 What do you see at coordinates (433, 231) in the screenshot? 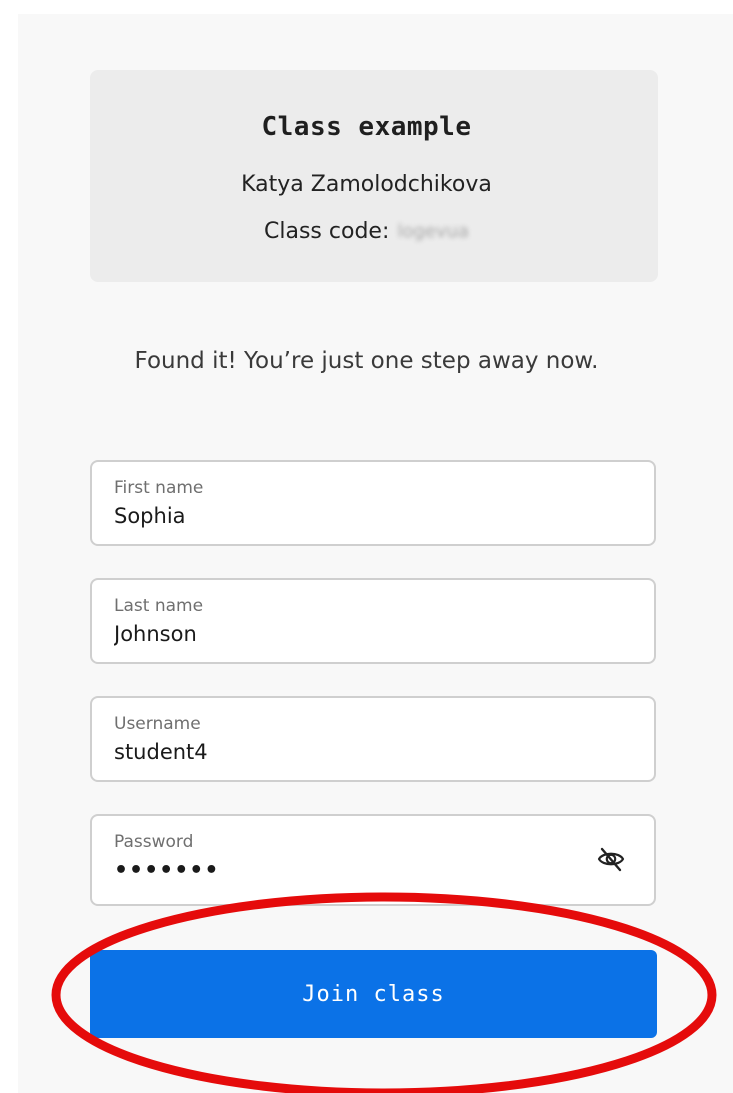
I see `class-code-value: logevua` at bounding box center [433, 231].